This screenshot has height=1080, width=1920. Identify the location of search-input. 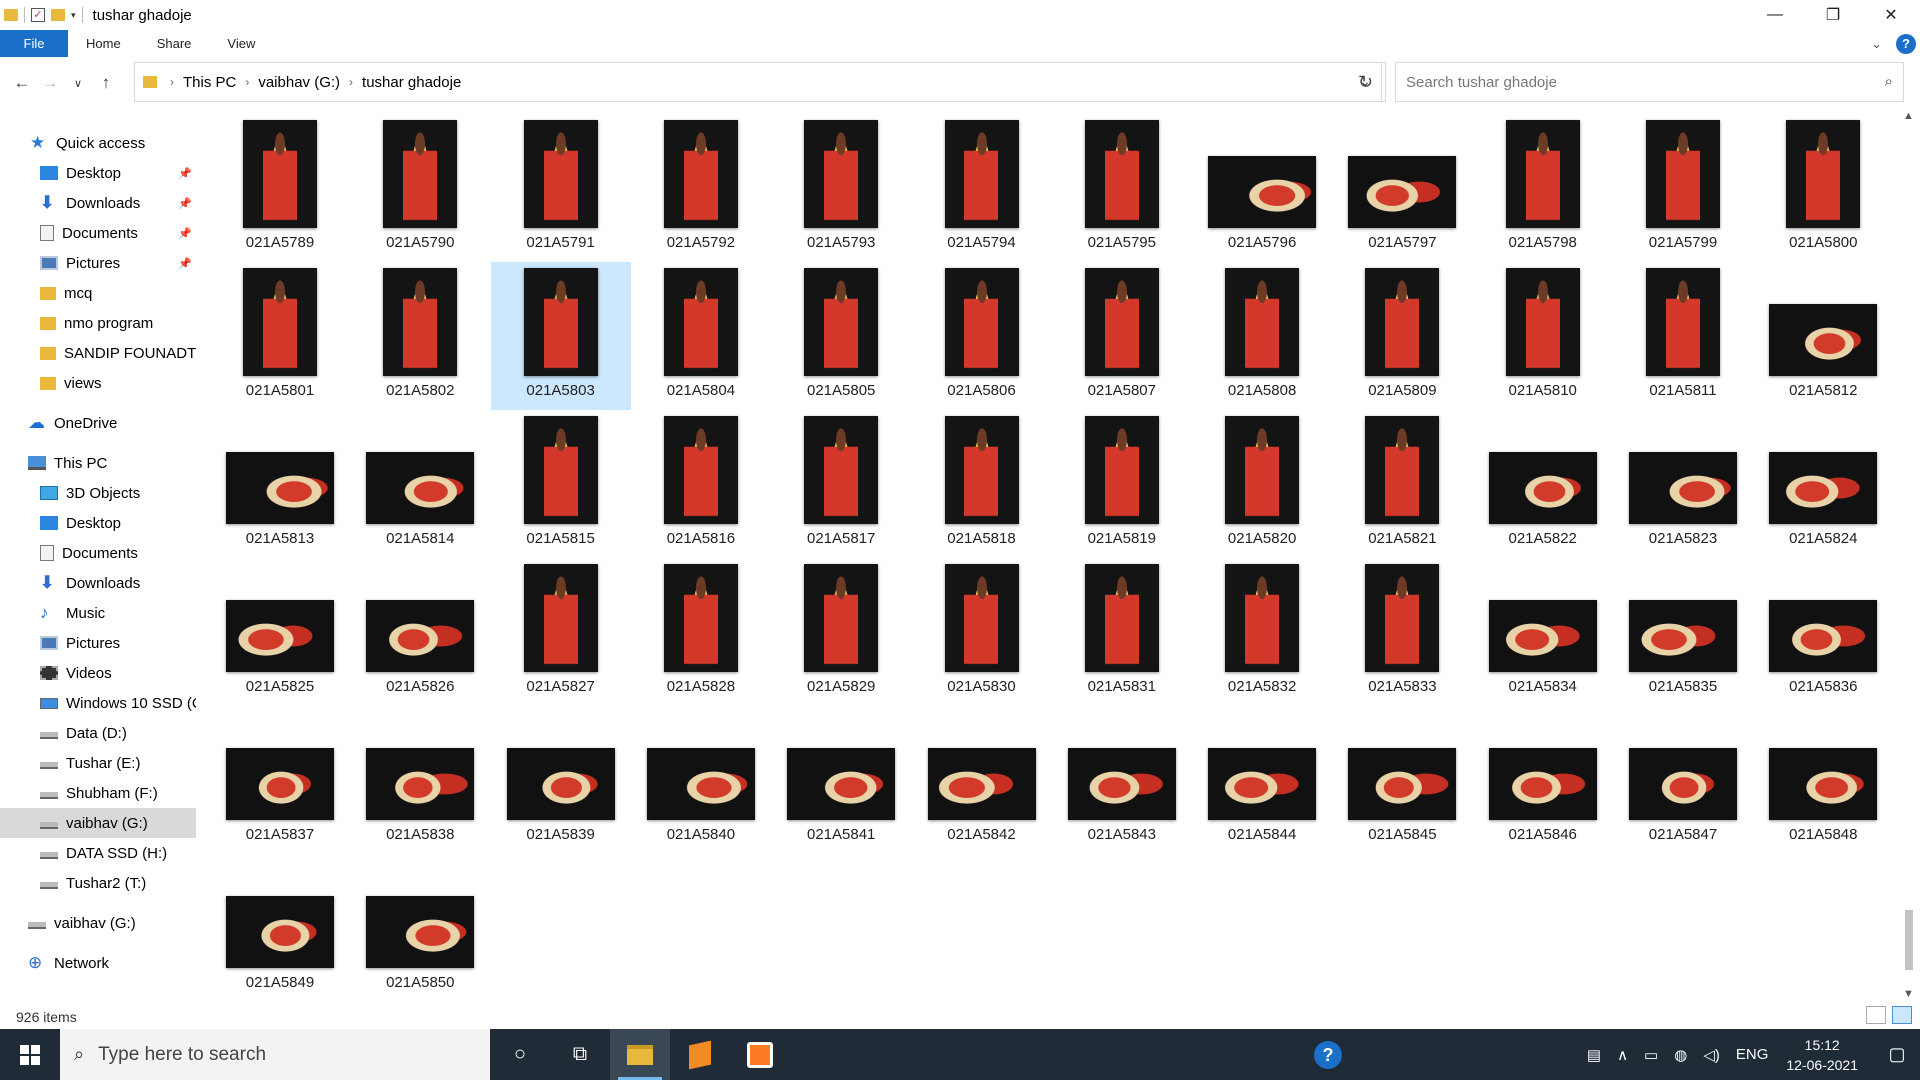
(1626, 82).